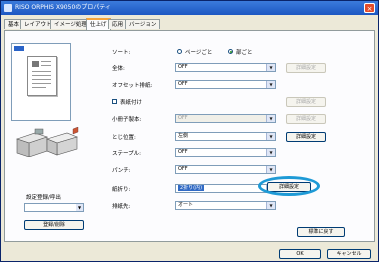  I want to click on staple-select: OFF ▼, so click(225, 152).